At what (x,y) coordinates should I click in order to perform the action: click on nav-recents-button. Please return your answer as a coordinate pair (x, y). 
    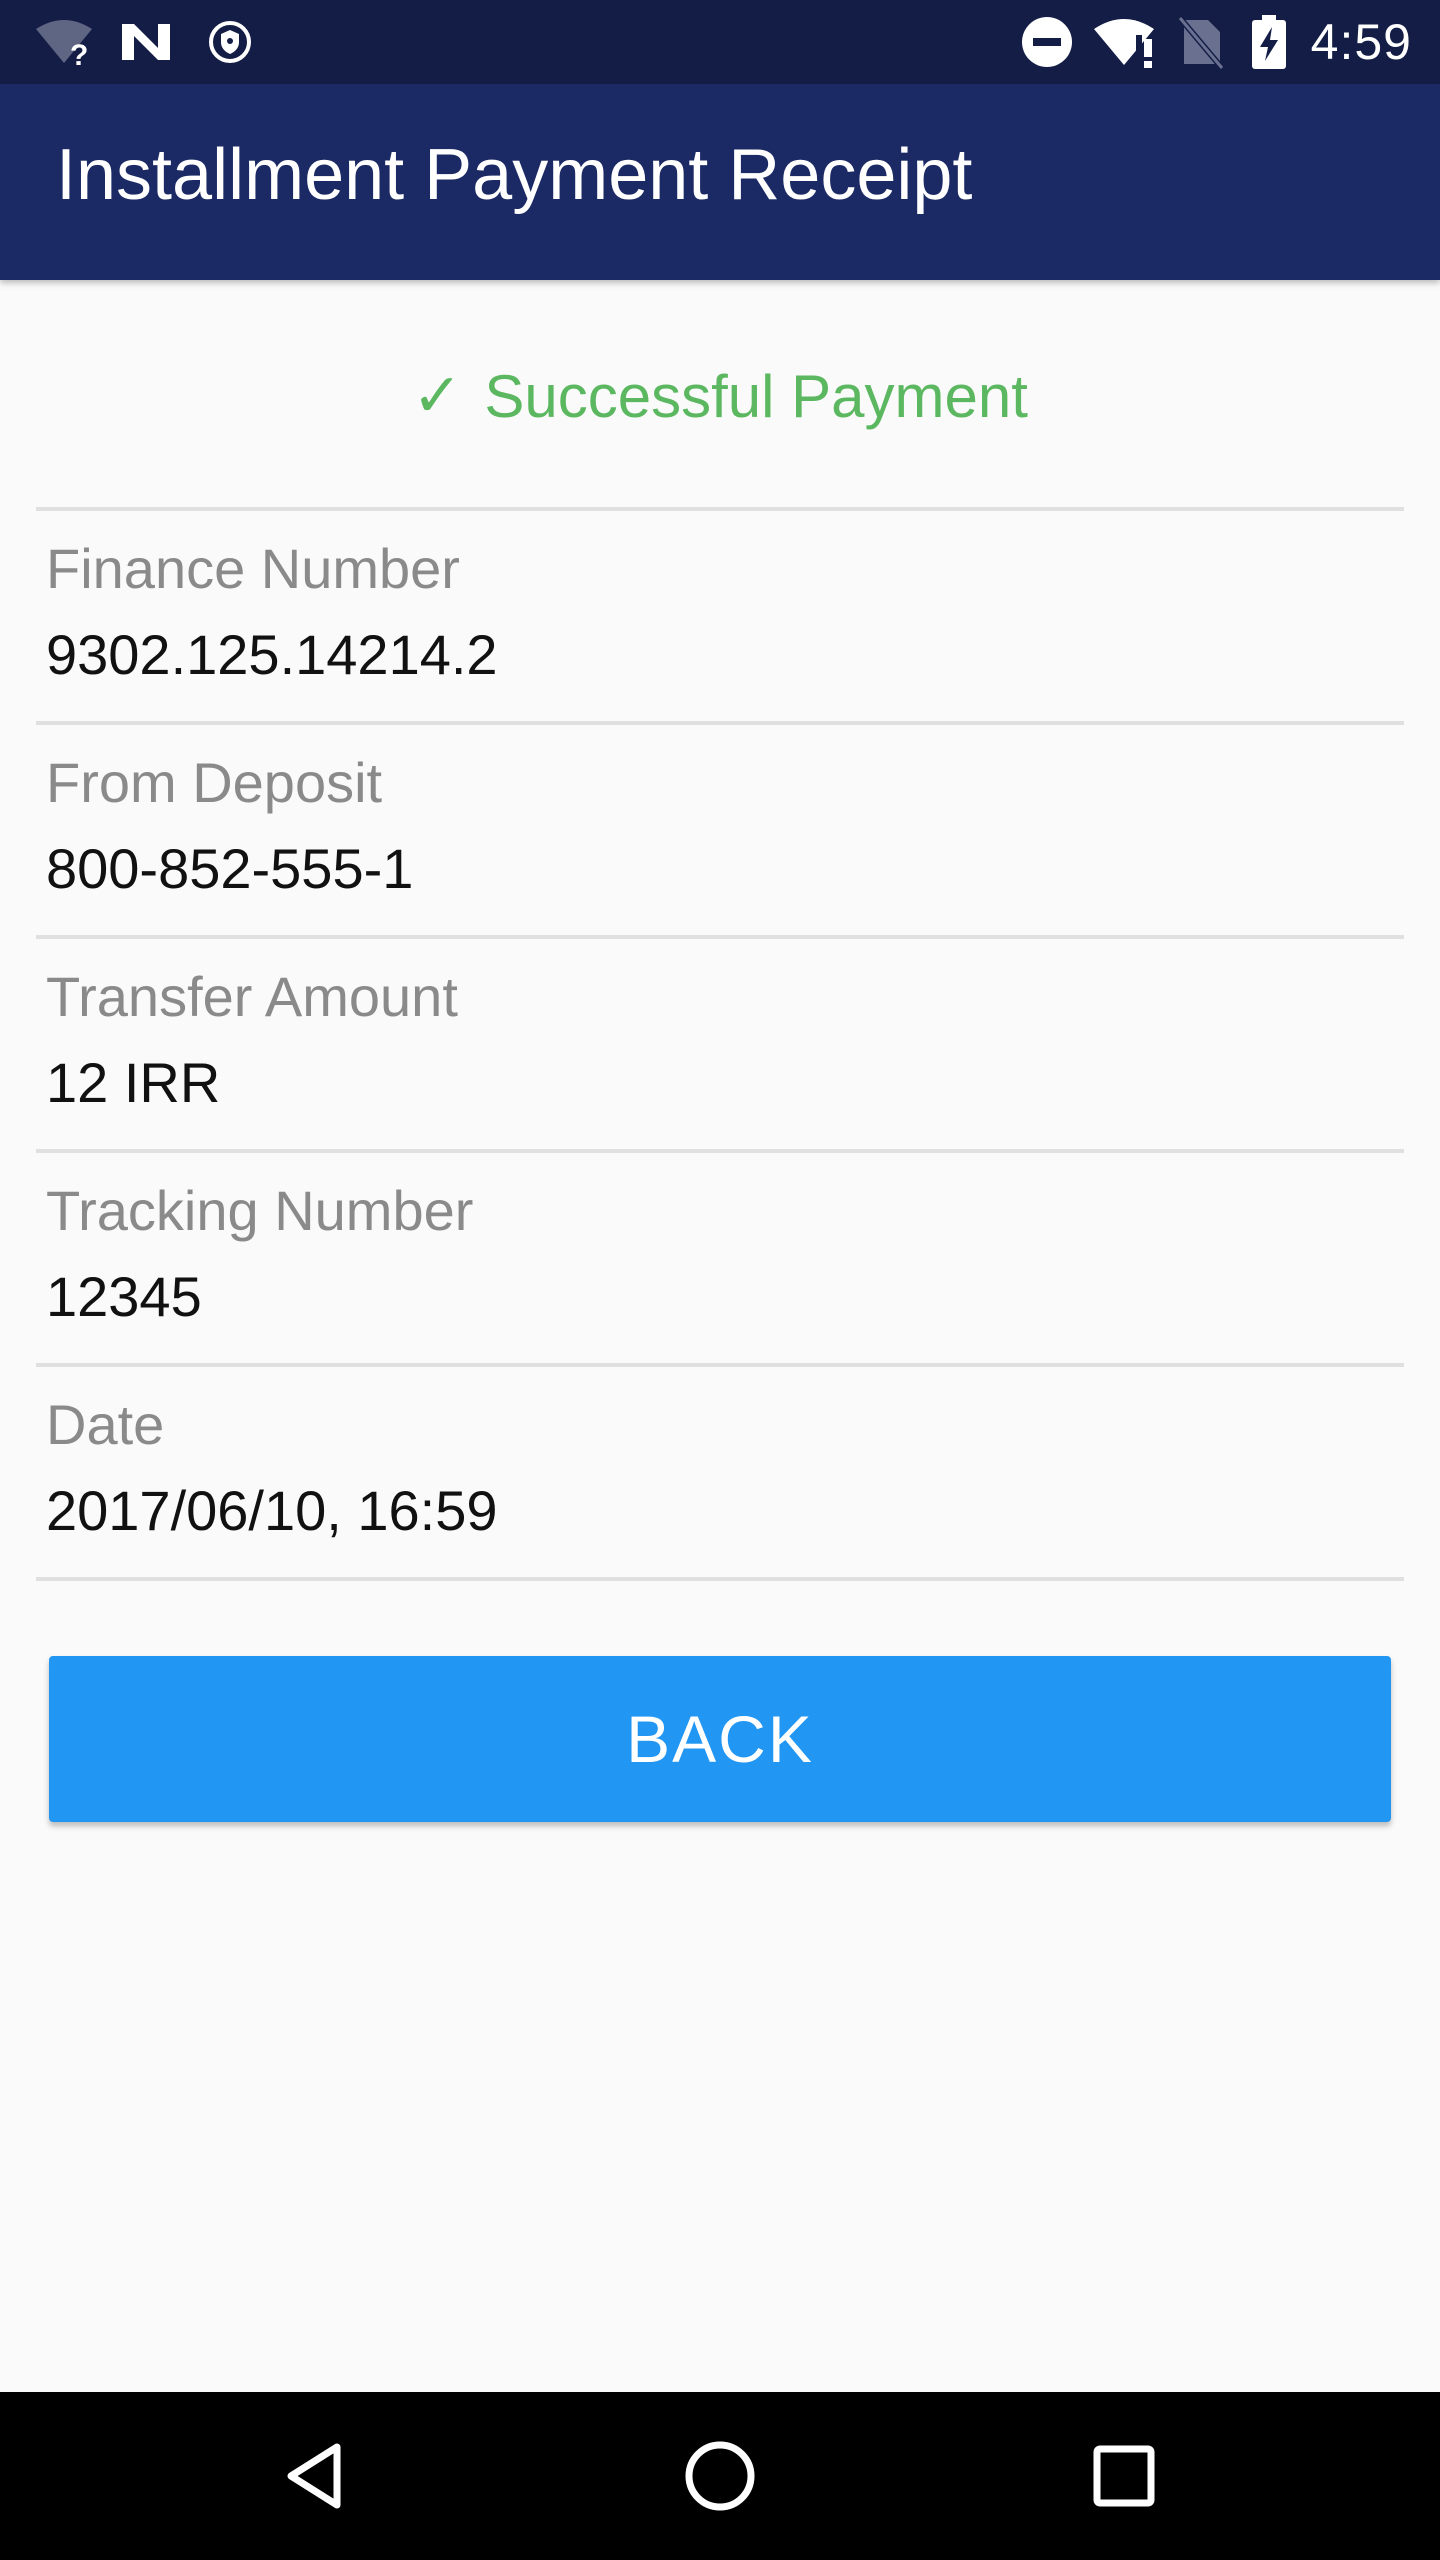
    Looking at the image, I should click on (1124, 2476).